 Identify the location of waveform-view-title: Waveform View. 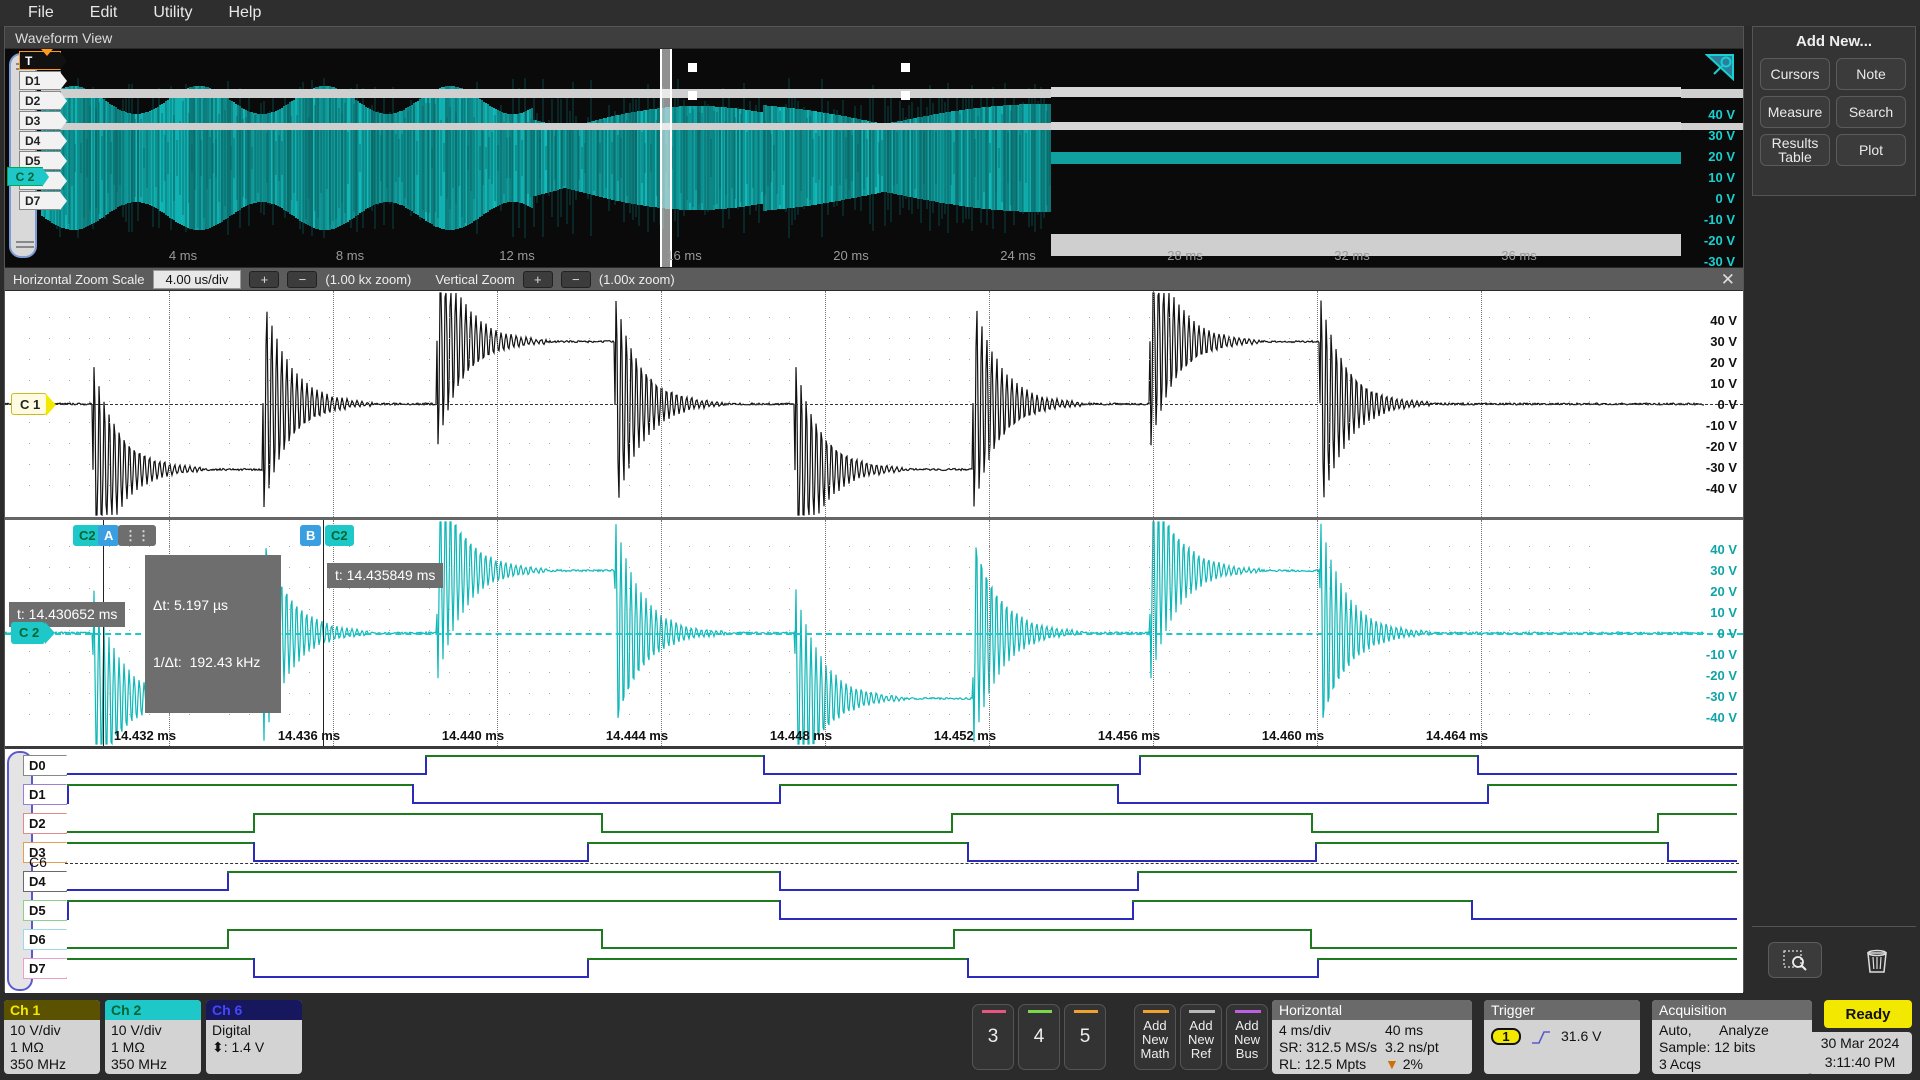
(874, 38).